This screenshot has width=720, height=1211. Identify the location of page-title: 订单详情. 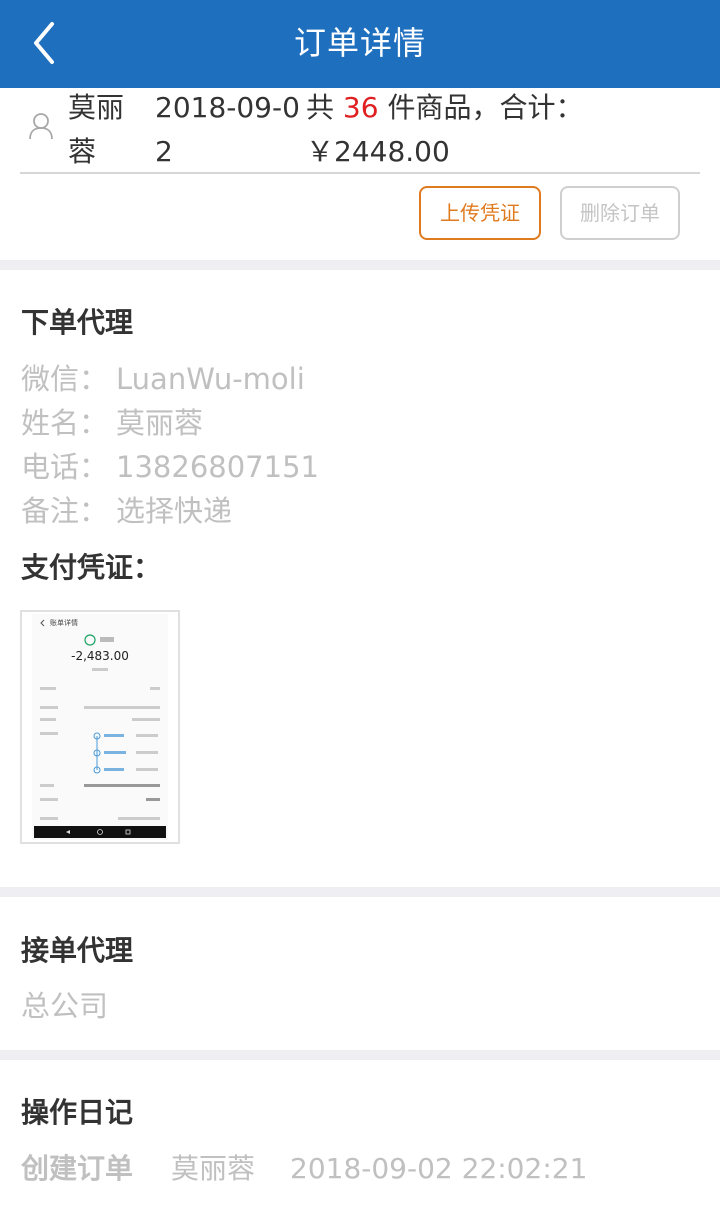
(359, 43).